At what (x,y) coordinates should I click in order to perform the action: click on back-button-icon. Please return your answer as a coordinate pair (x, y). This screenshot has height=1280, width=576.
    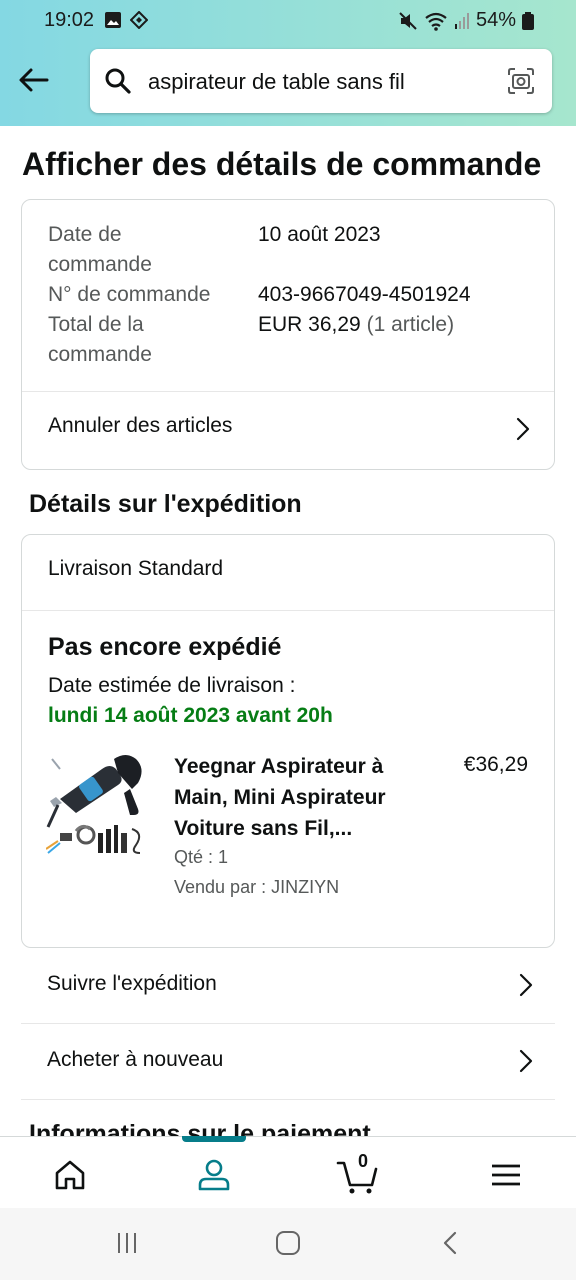
    Looking at the image, I should click on (451, 1243).